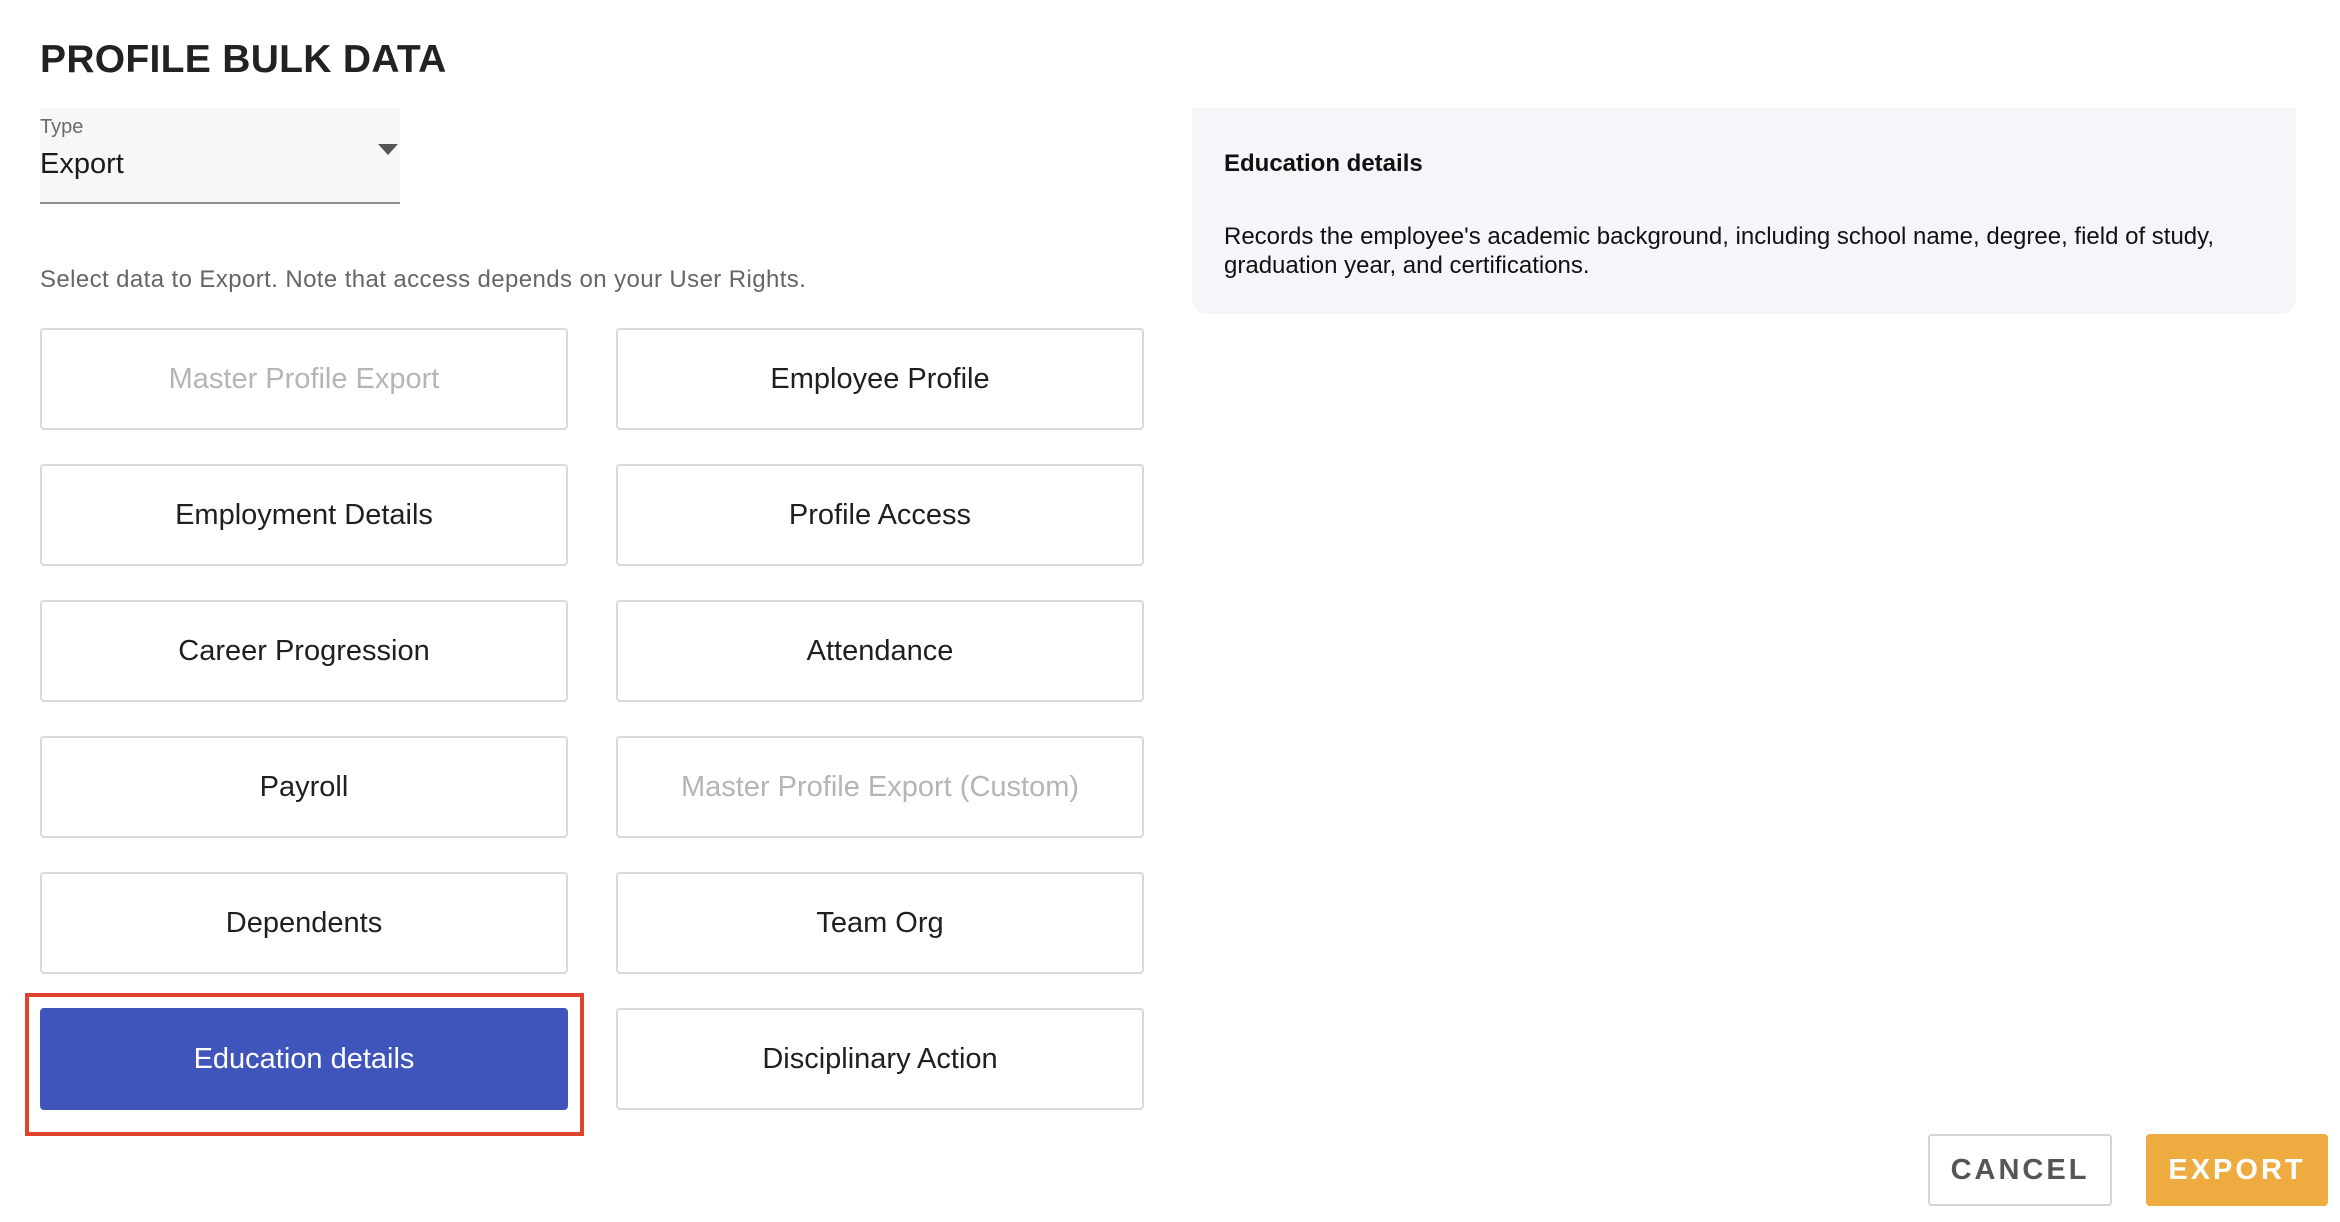  I want to click on option-employment-details: Employment Details, so click(304, 515).